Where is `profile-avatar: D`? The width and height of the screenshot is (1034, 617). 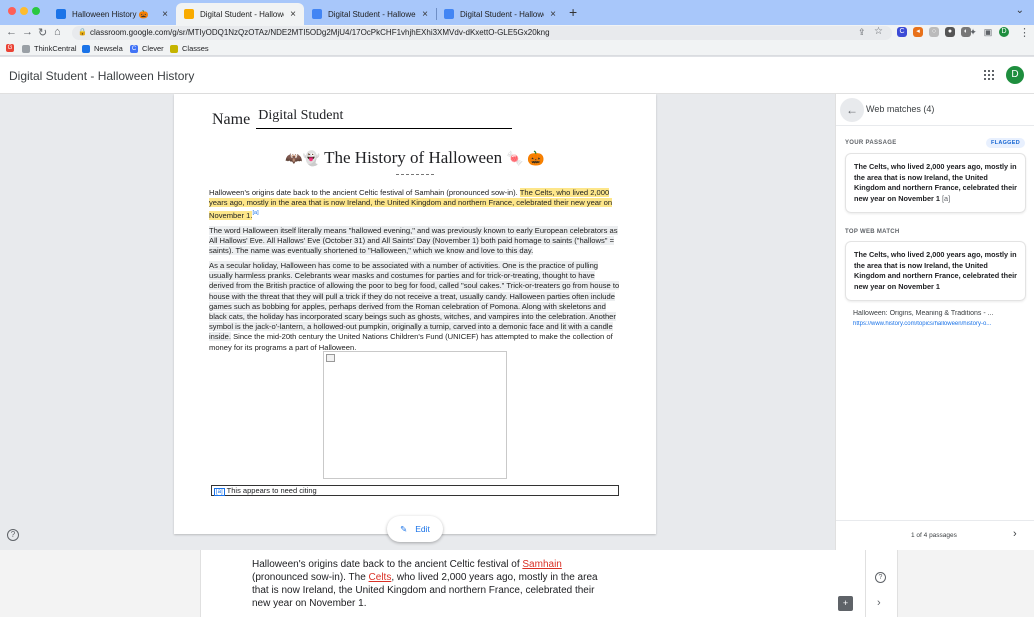
profile-avatar: D is located at coordinates (1004, 32).